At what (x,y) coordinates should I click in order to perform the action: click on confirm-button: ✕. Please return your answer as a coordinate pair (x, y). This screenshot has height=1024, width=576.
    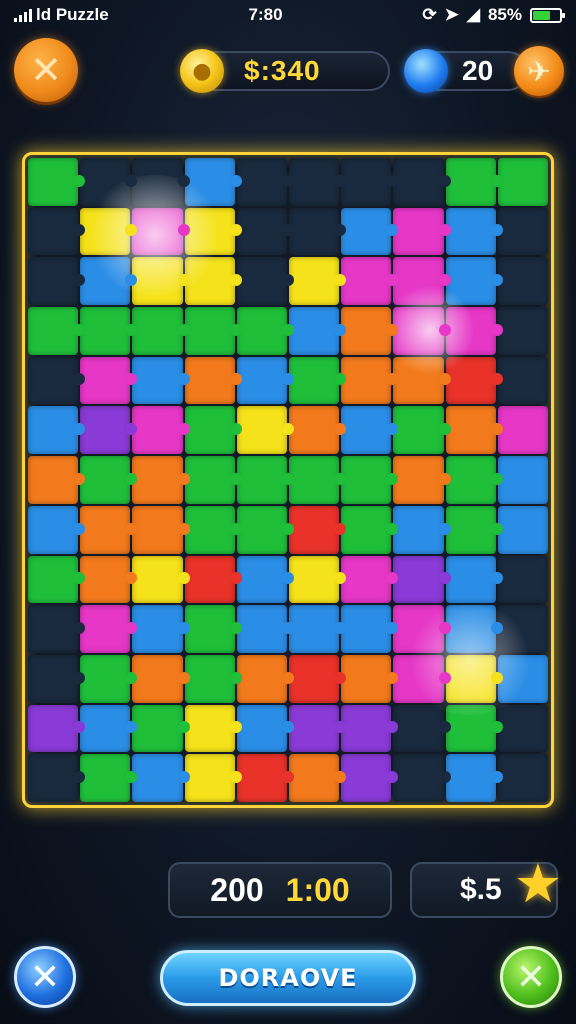
    Looking at the image, I should click on (531, 977).